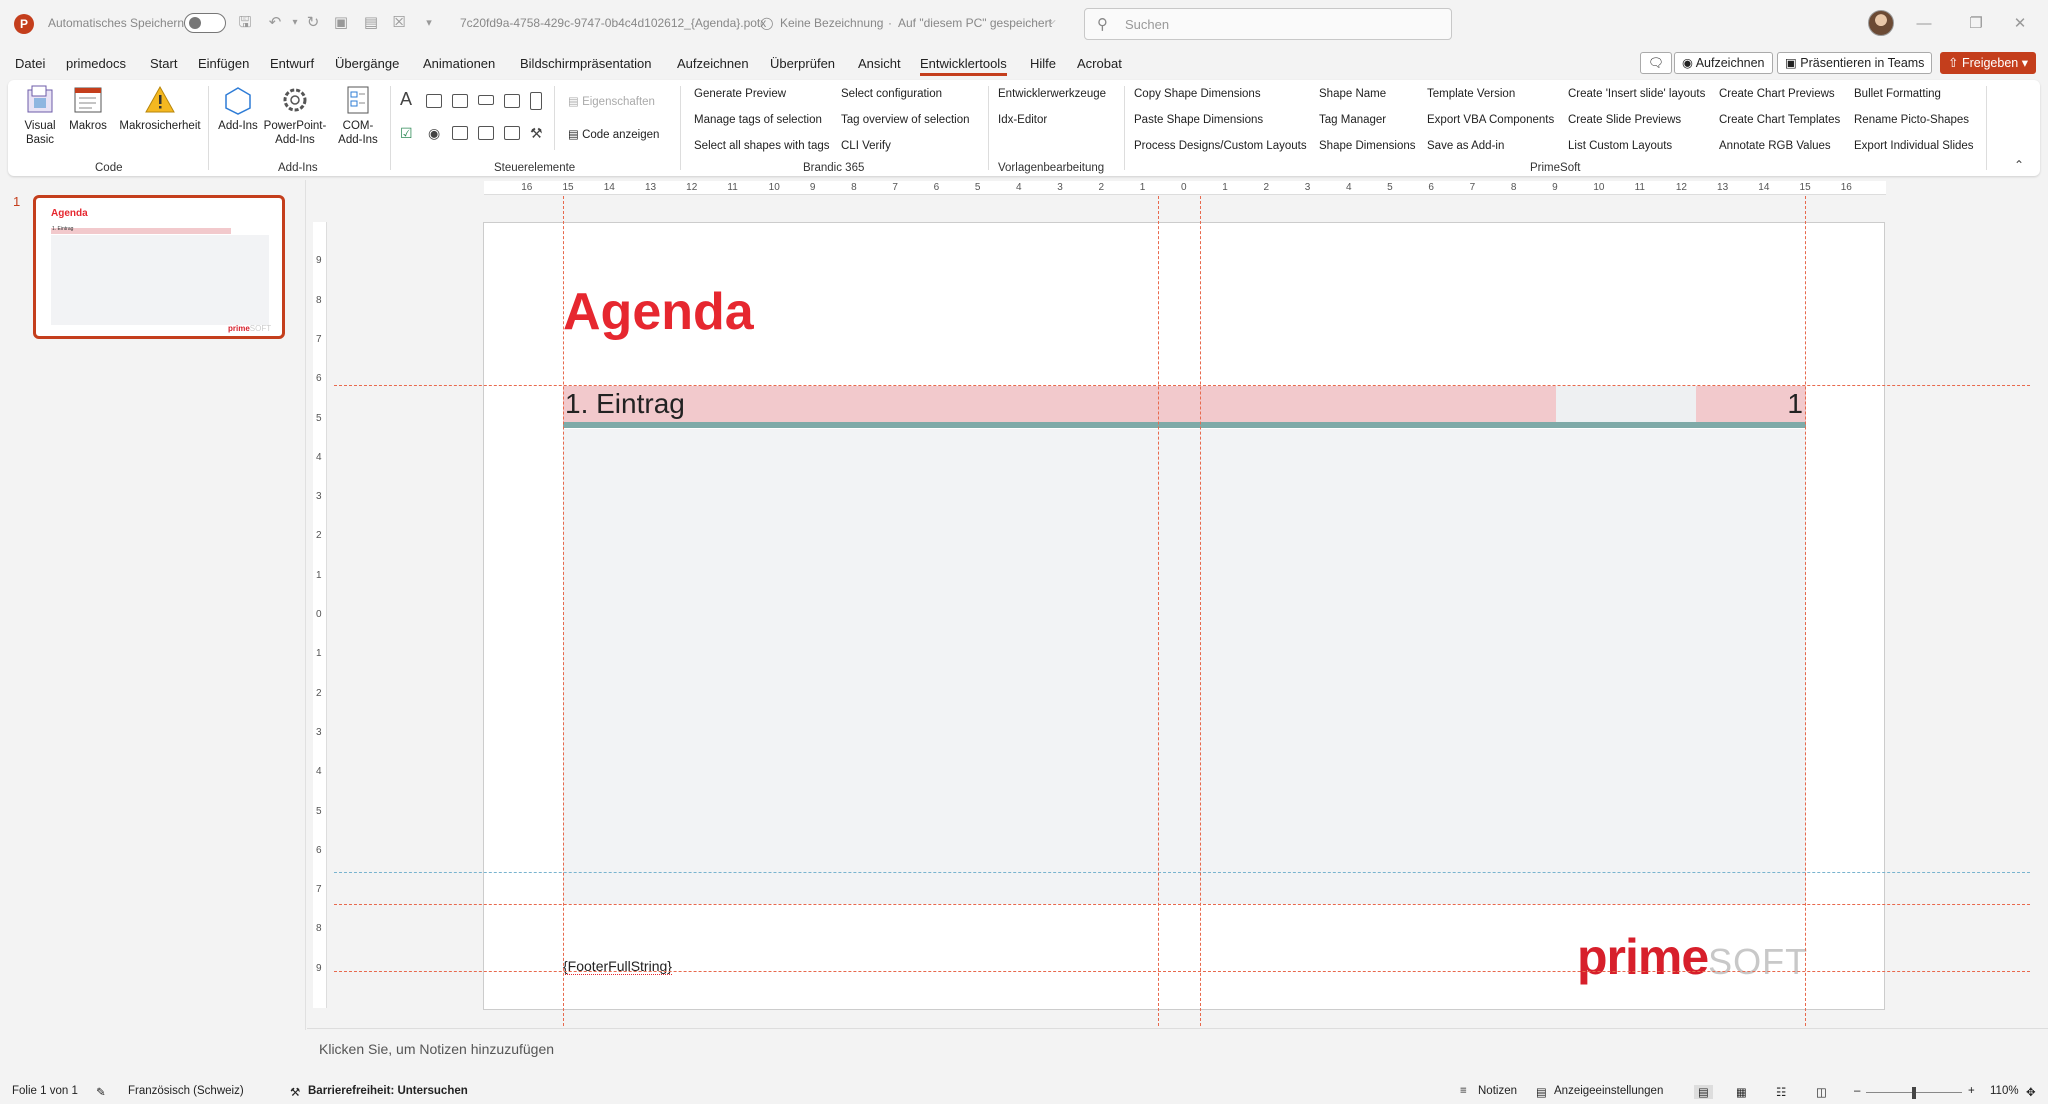 This screenshot has width=2048, height=1104. I want to click on developer-tools-button: Entwicklerwerkzeuge, so click(1052, 94).